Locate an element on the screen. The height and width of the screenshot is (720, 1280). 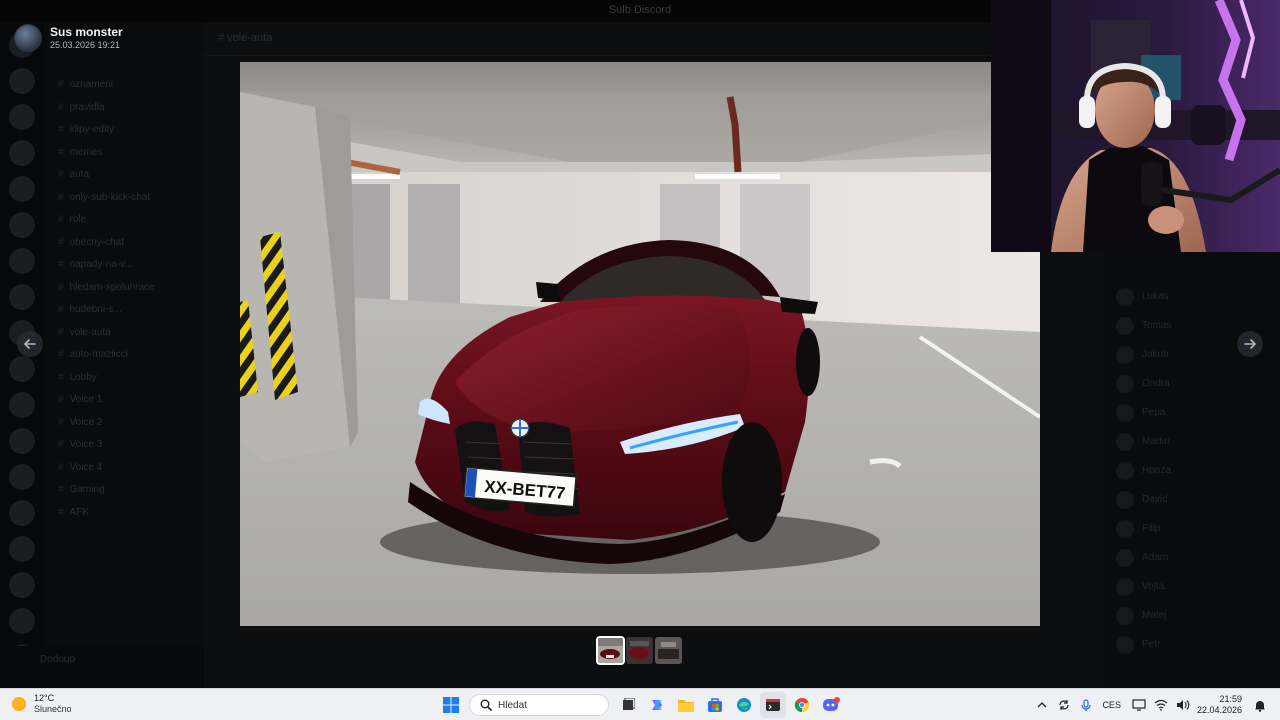
chrome-button is located at coordinates (802, 705).